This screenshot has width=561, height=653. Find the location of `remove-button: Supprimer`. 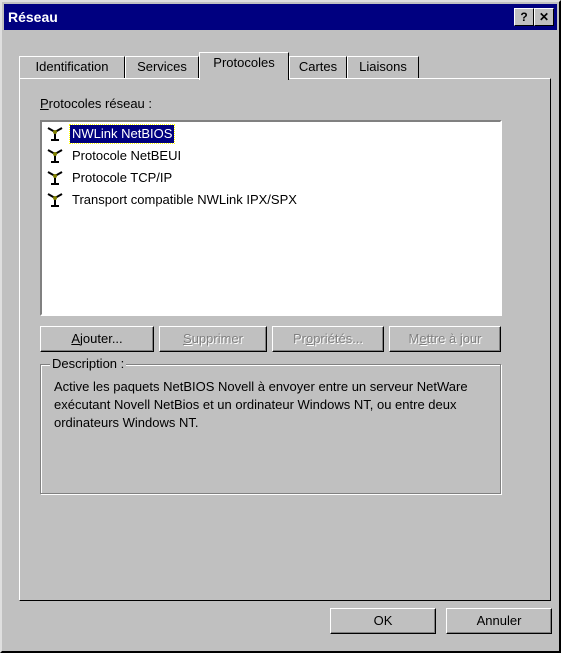

remove-button: Supprimer is located at coordinates (213, 339).